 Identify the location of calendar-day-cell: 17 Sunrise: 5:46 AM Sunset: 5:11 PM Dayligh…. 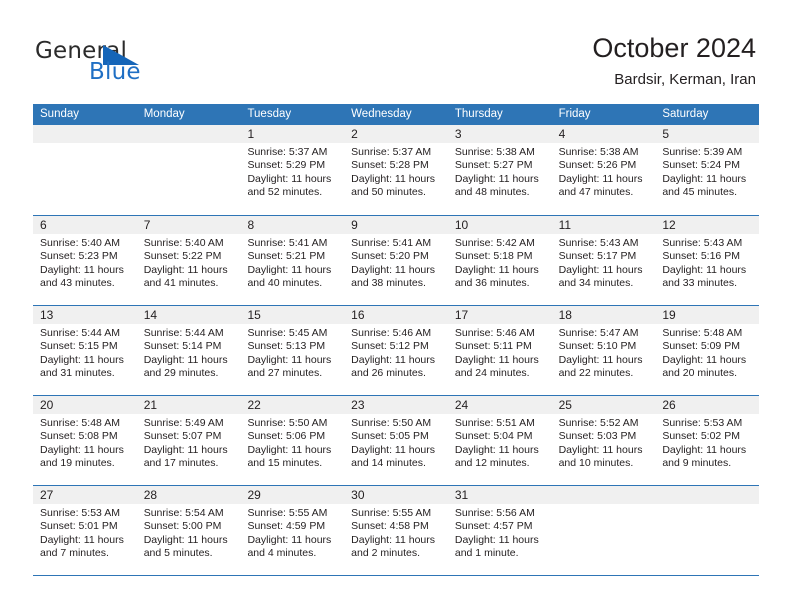
(499, 350).